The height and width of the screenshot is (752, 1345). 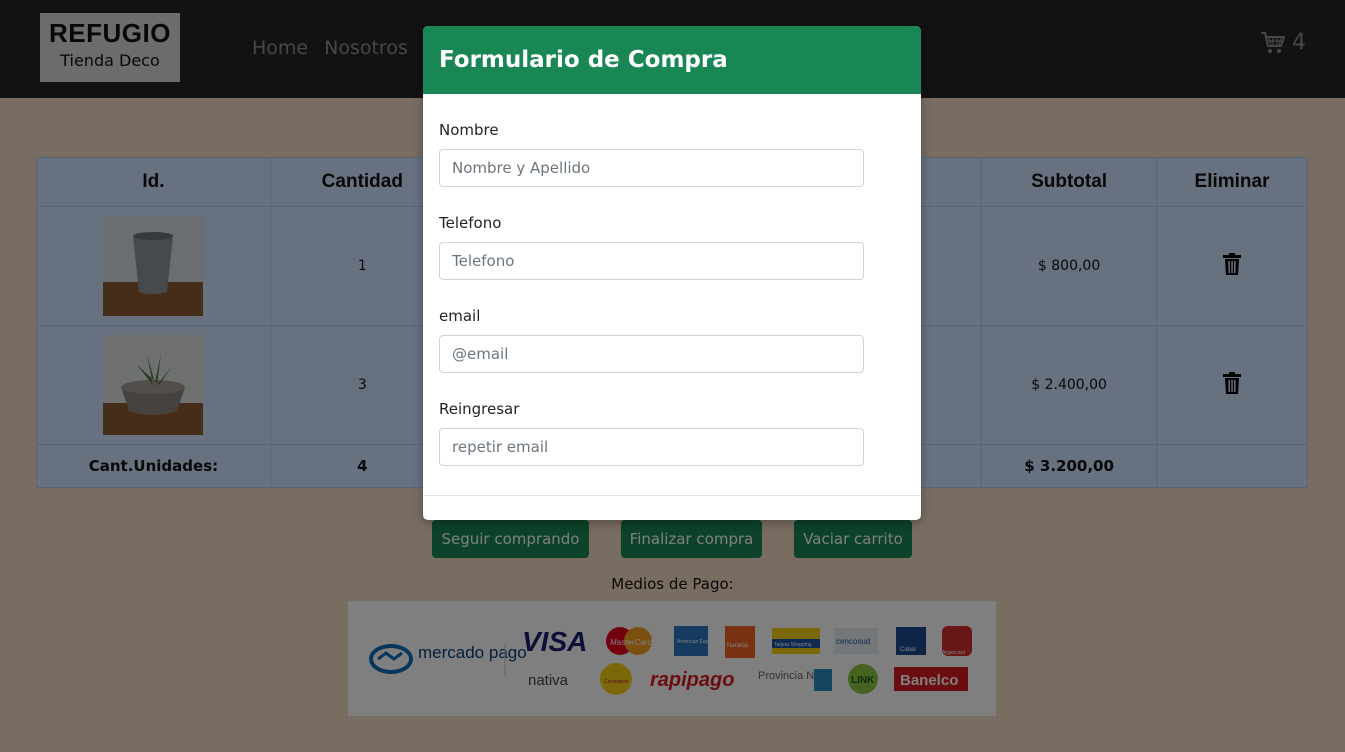 I want to click on modal-title: Formulario de Compra, so click(x=583, y=60).